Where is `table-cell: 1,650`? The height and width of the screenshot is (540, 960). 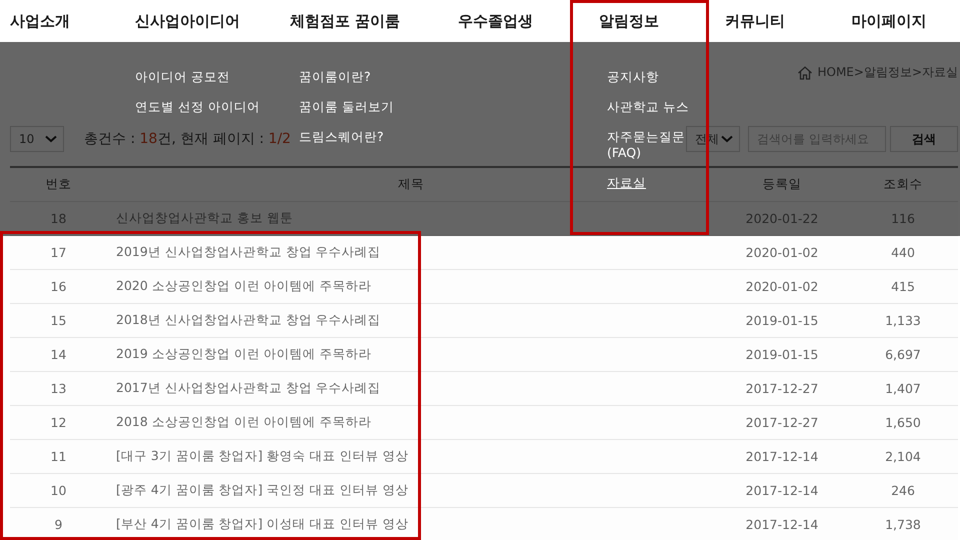 table-cell: 1,650 is located at coordinates (903, 423).